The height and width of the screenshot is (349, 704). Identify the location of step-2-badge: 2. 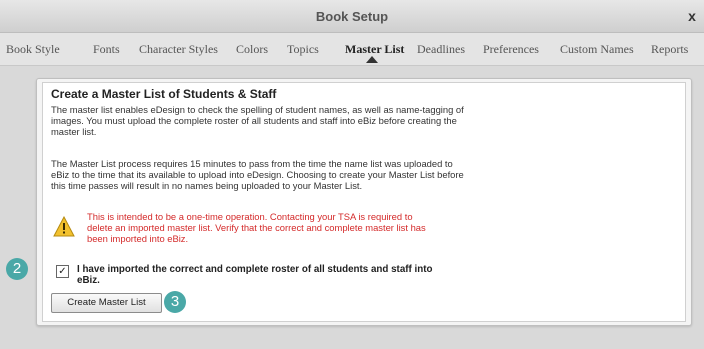
(17, 269).